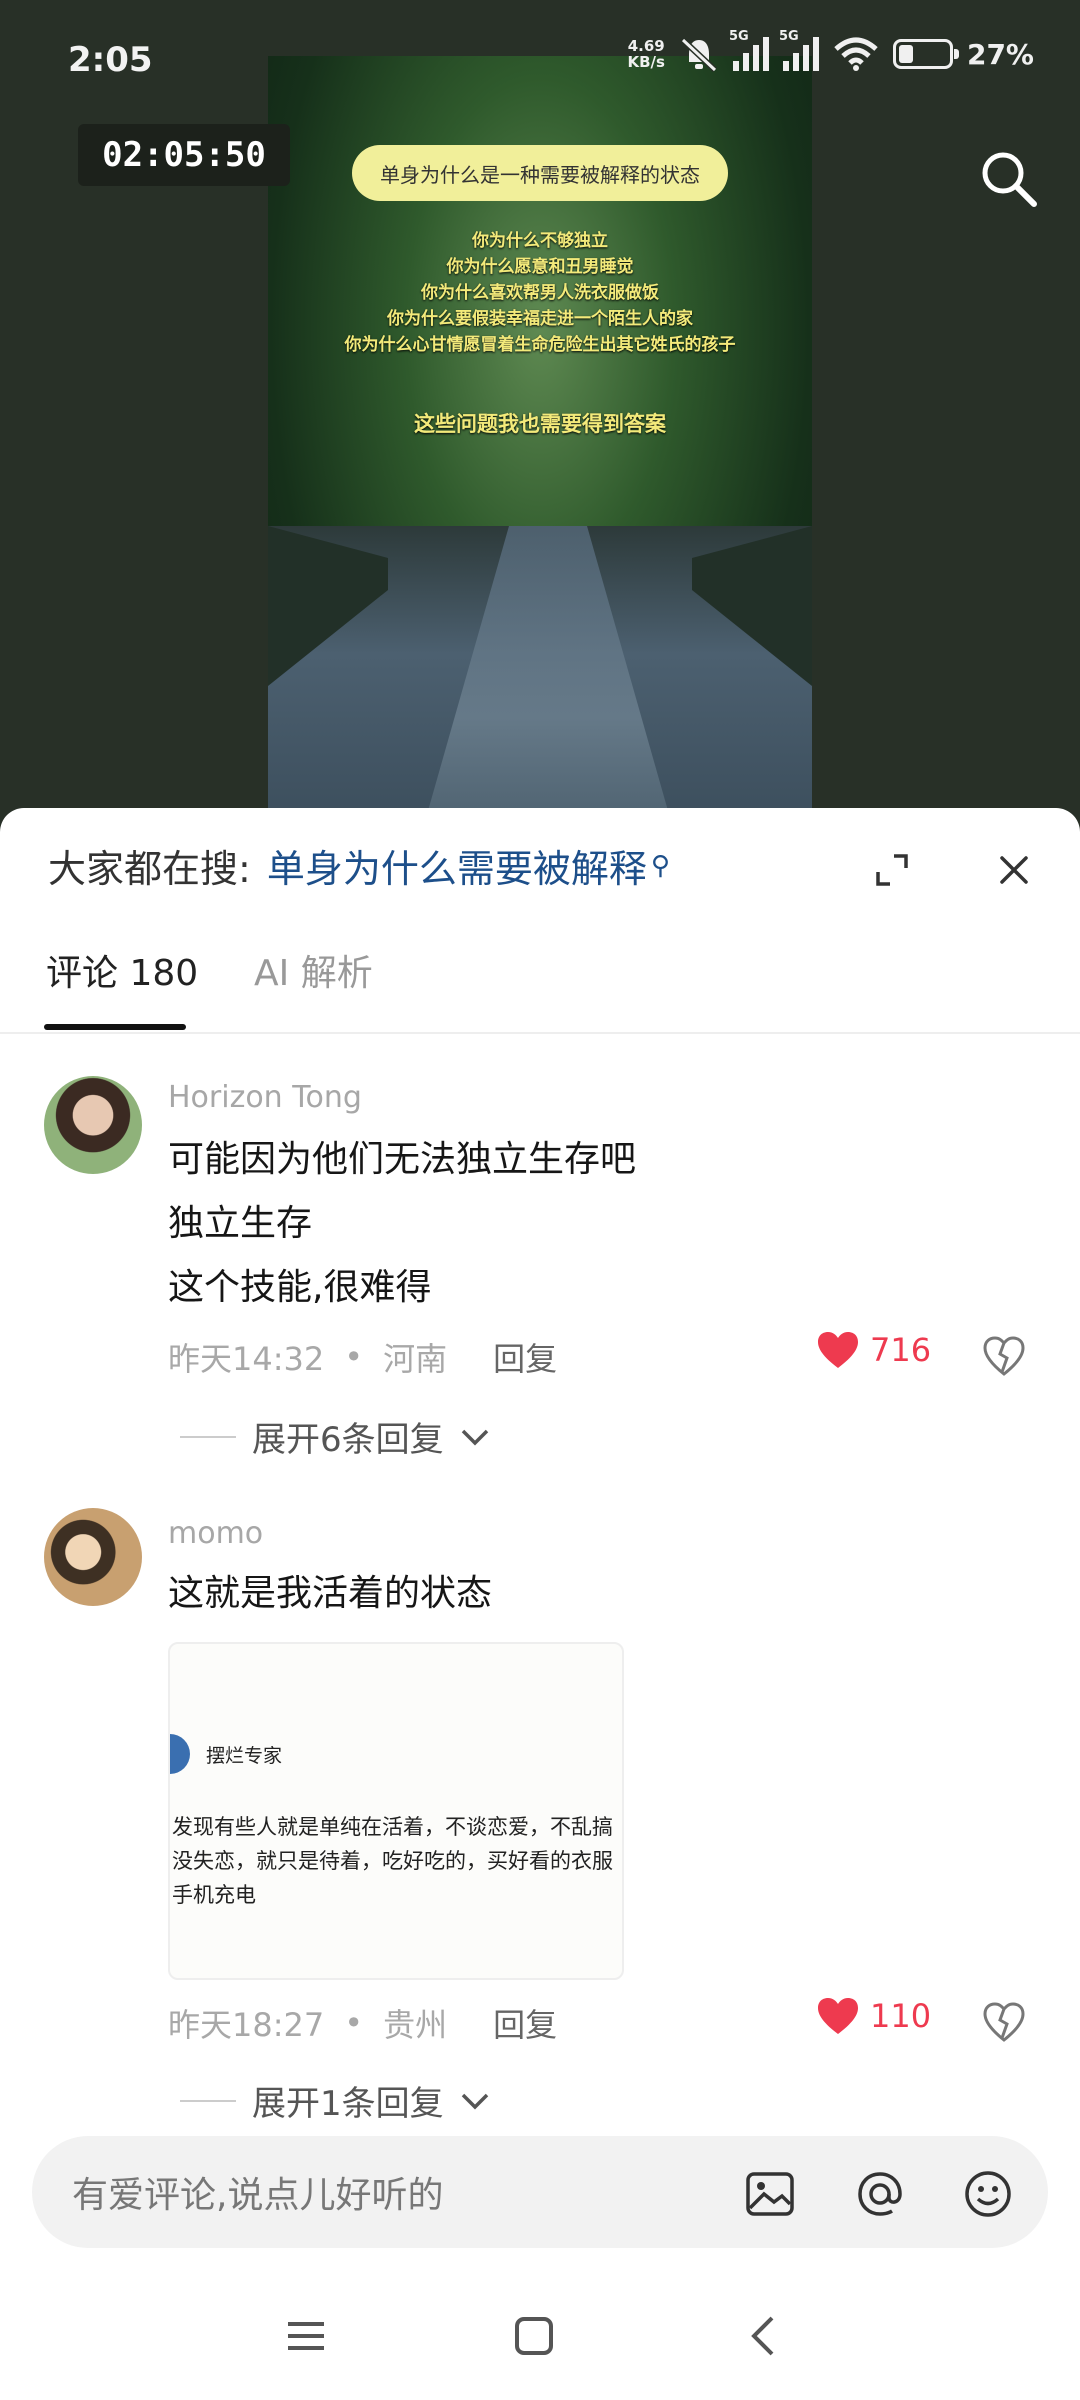  Describe the element at coordinates (764, 2336) in the screenshot. I see `back-icon` at that location.